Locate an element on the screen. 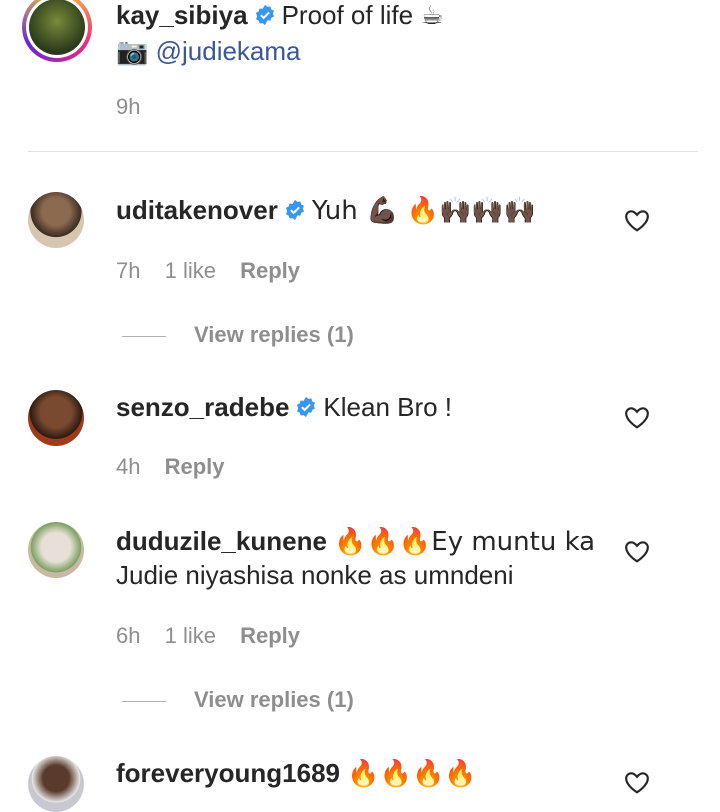 This screenshot has width=720, height=812. caption-line: kay_sibiya Proof of life ☕ is located at coordinates (280, 17).